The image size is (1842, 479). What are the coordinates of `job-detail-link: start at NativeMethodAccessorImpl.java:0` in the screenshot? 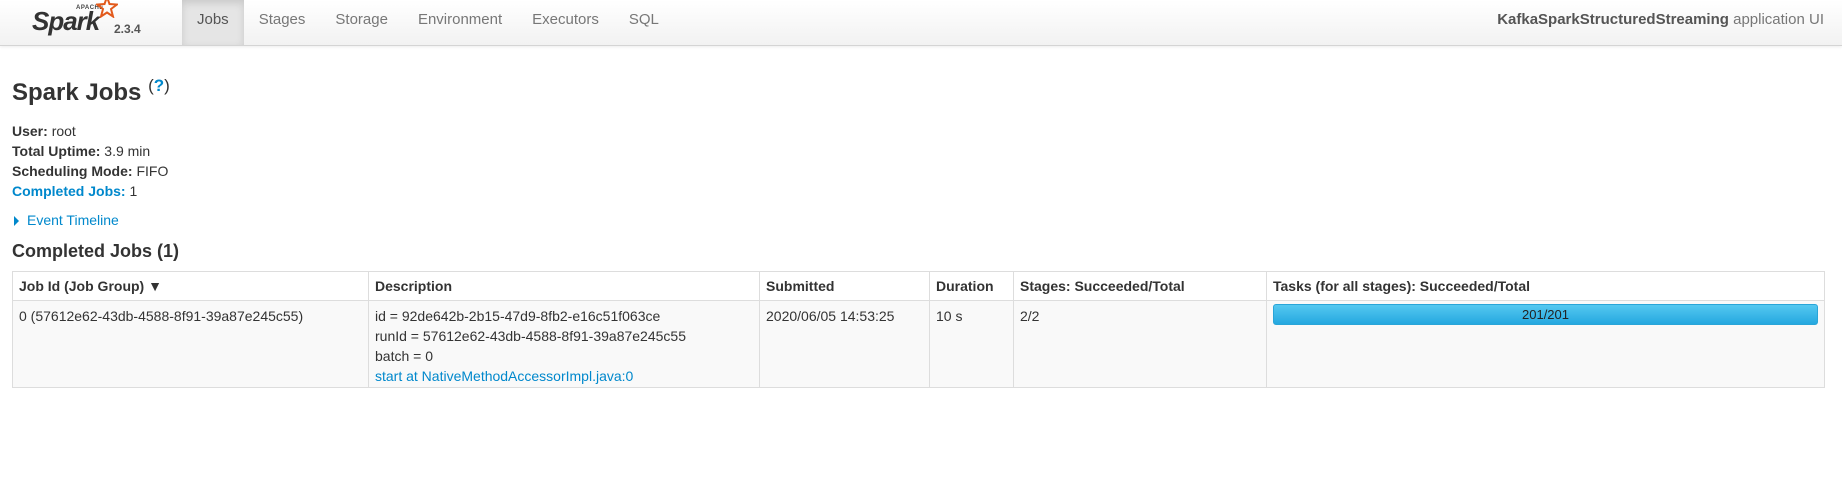 It's located at (564, 376).